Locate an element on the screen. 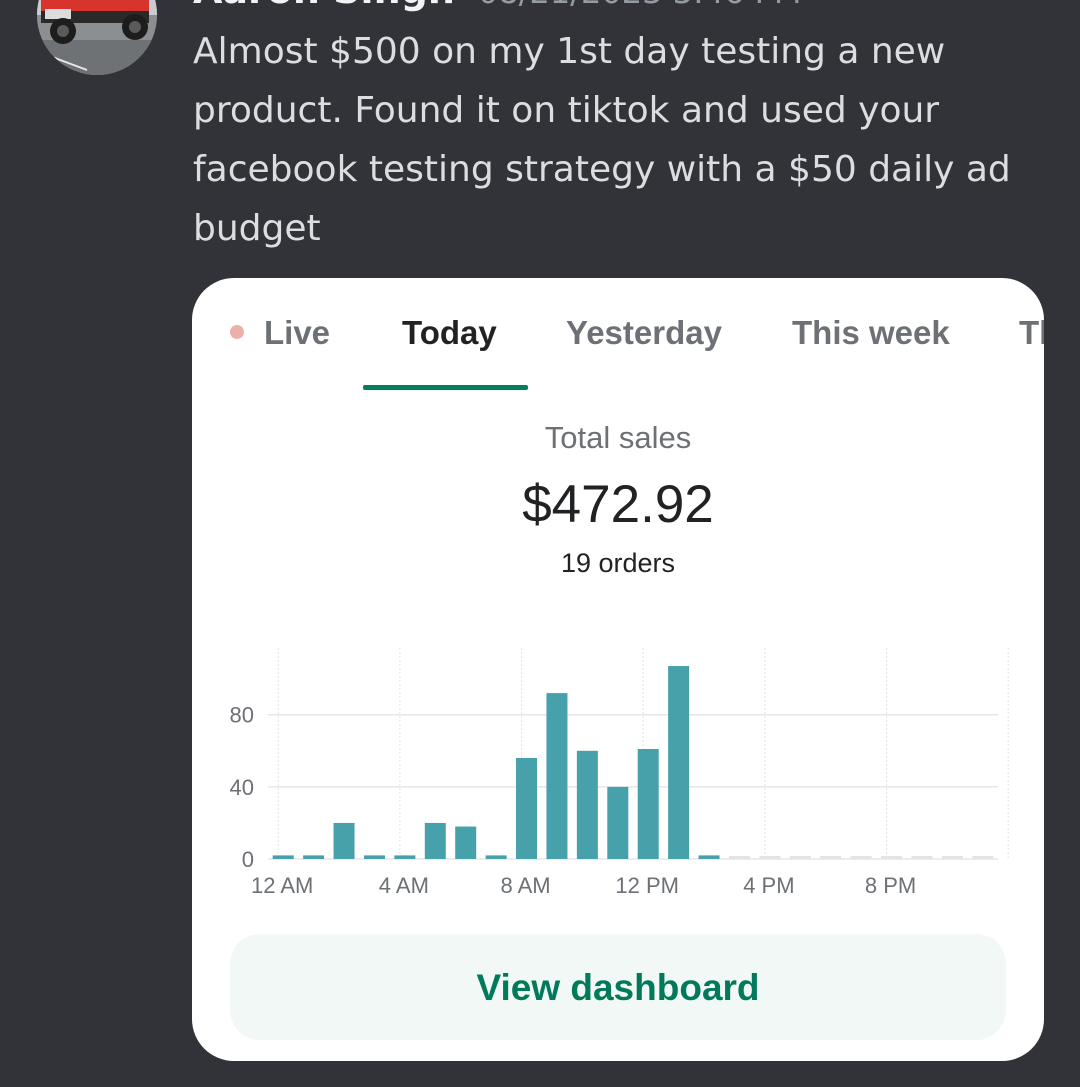  y-tick-label: 40 is located at coordinates (242, 787).